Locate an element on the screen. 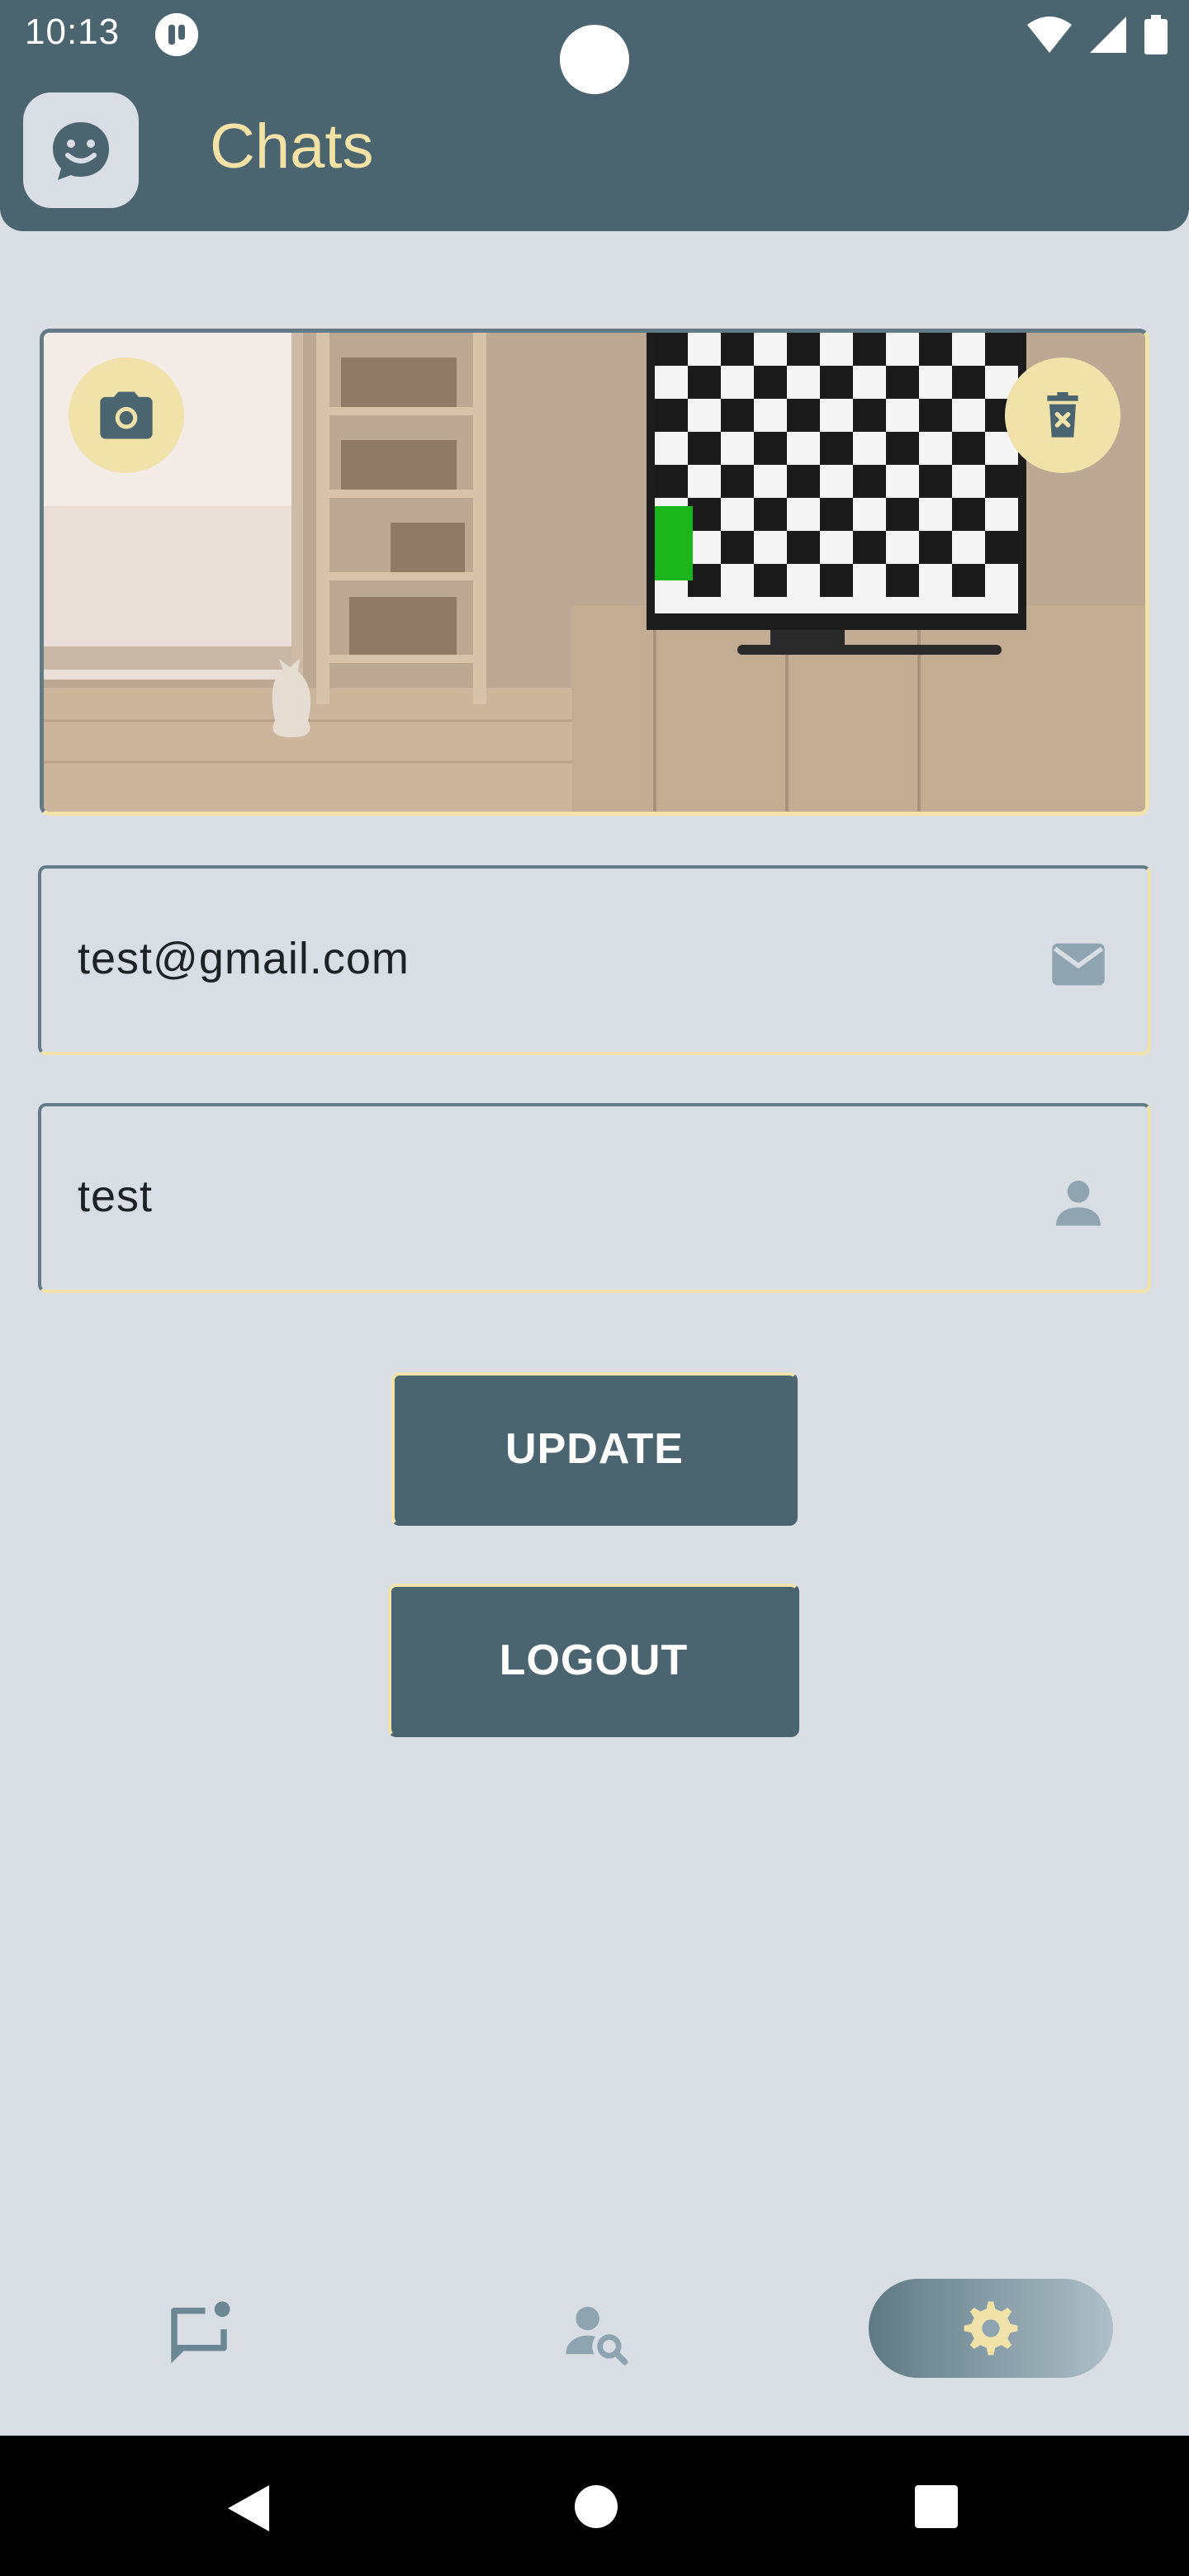 This screenshot has width=1189, height=2576. notification-badge-icon is located at coordinates (176, 34).